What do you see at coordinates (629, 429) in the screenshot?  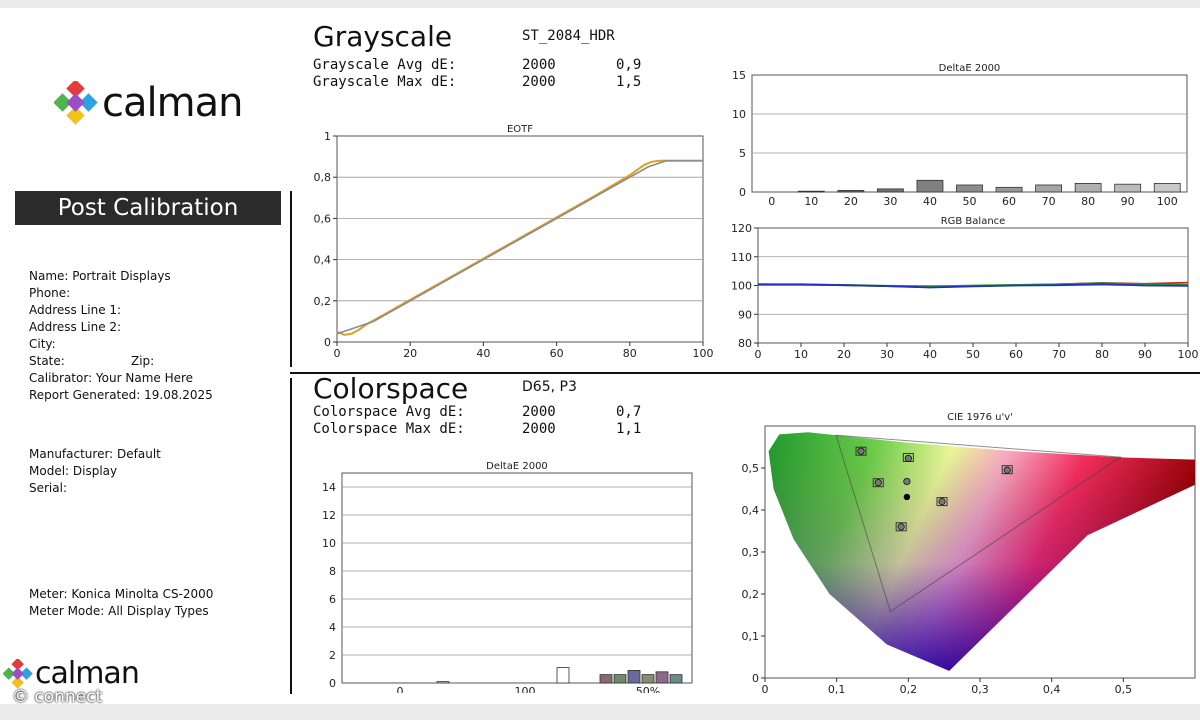 I see `colorspace-max-value: 1,1` at bounding box center [629, 429].